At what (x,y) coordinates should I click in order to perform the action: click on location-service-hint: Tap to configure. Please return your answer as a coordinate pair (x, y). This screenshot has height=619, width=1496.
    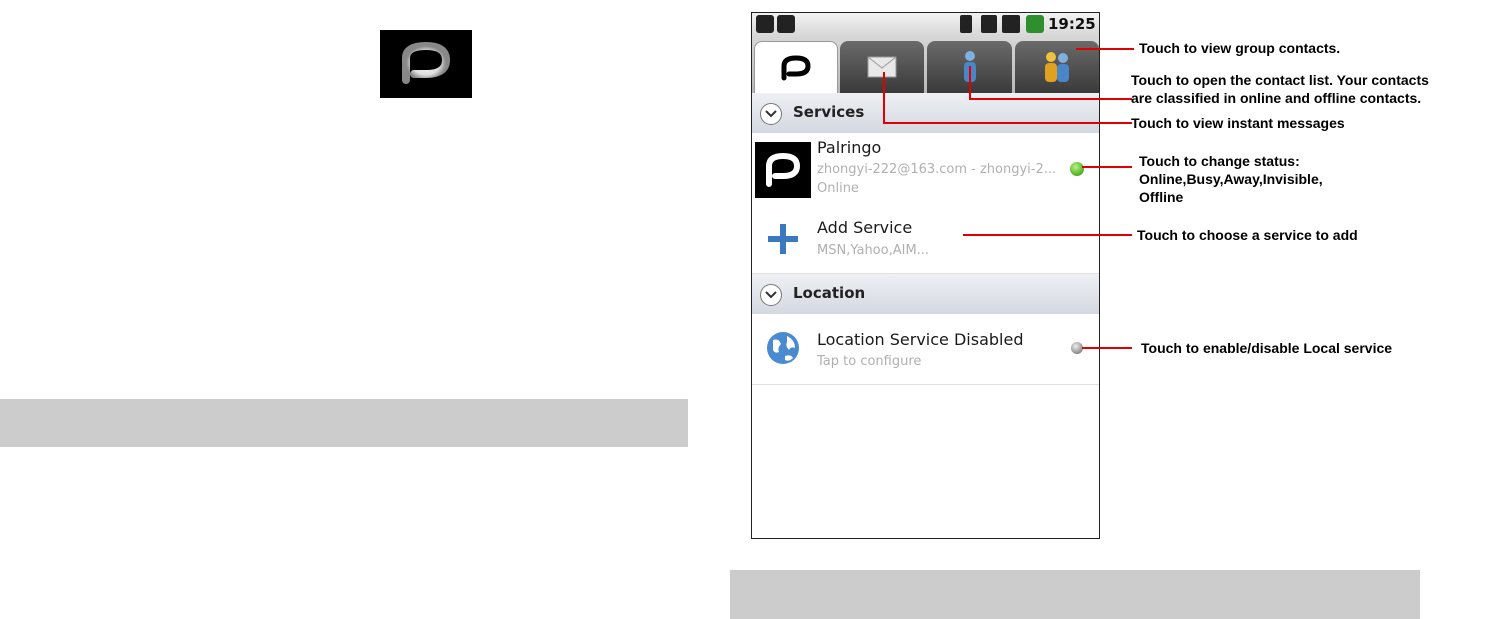
    Looking at the image, I should click on (869, 361).